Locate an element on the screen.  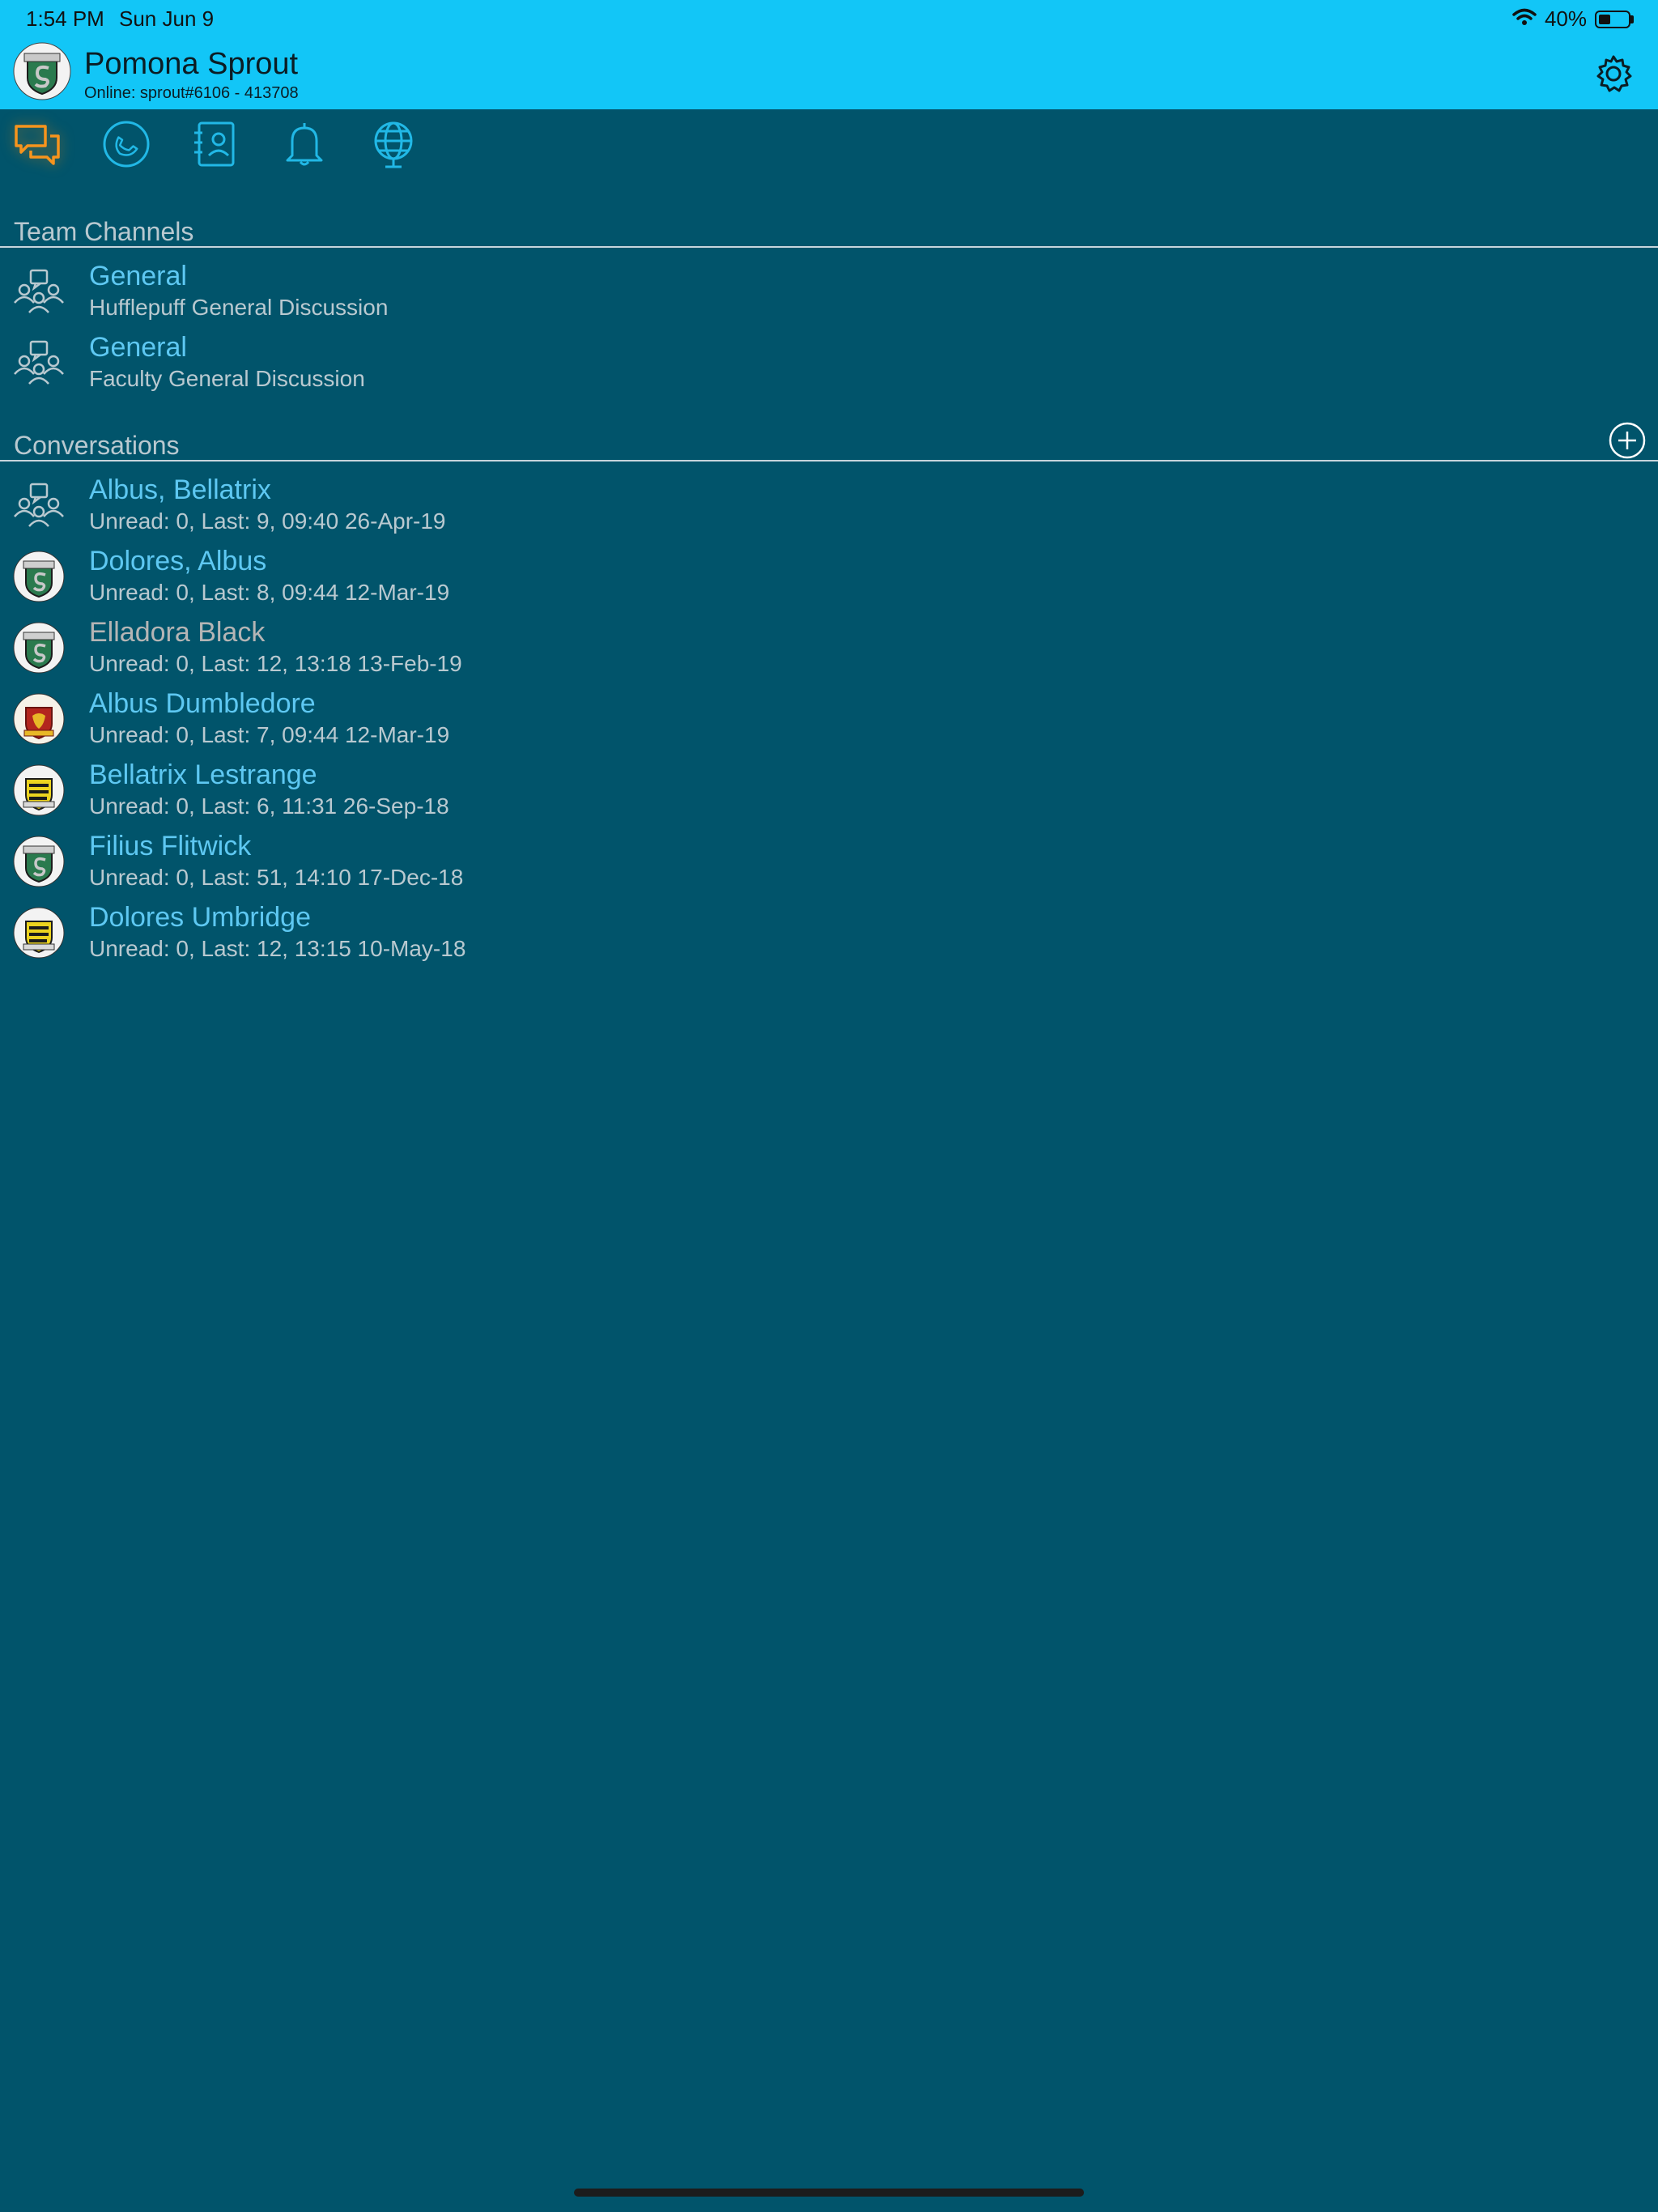
contacts-icon is located at coordinates (215, 146).